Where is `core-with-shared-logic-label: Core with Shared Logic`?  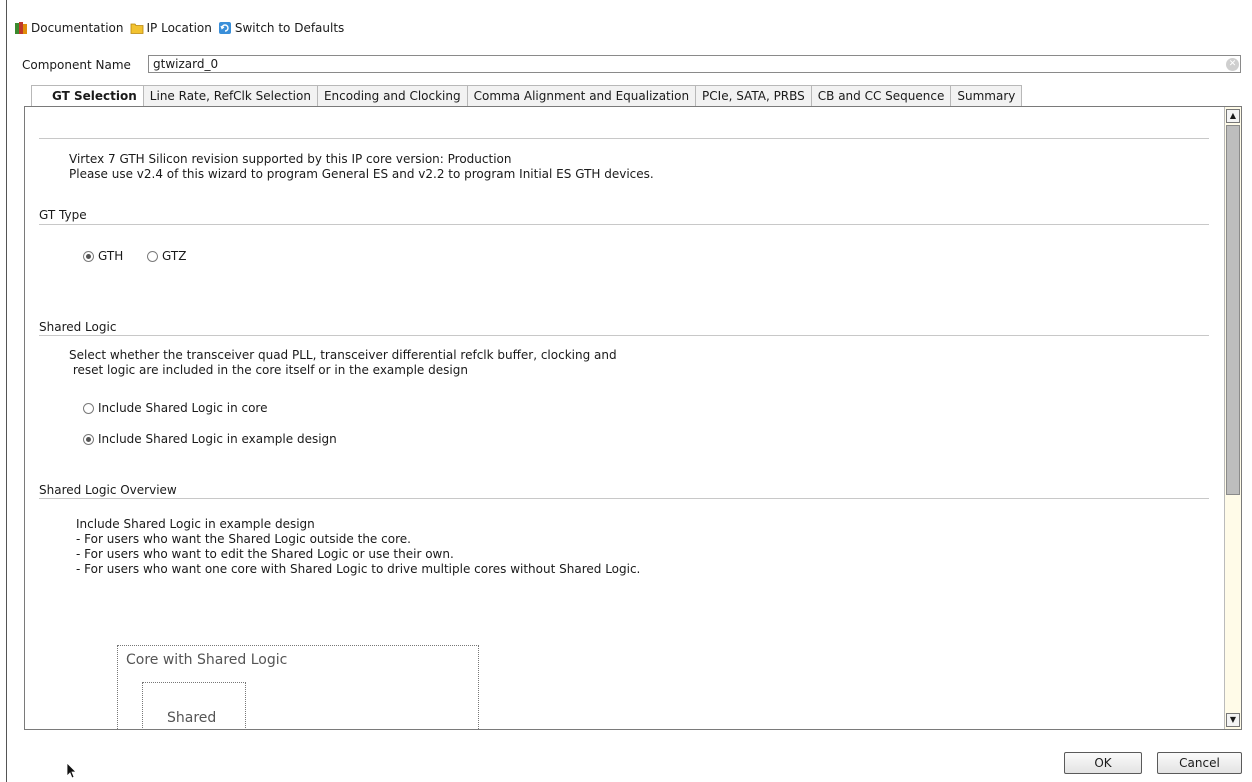 core-with-shared-logic-label: Core with Shared Logic is located at coordinates (207, 660).